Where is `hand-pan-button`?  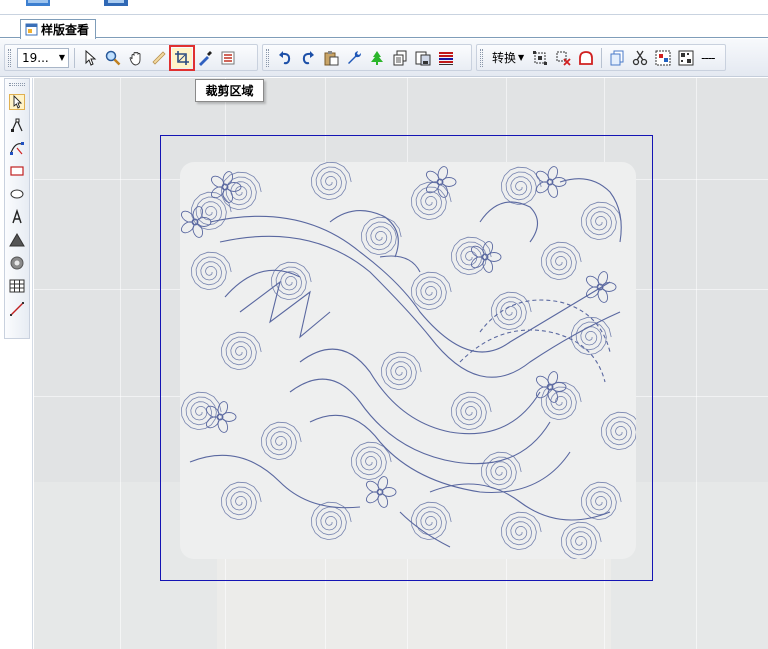 hand-pan-button is located at coordinates (136, 58).